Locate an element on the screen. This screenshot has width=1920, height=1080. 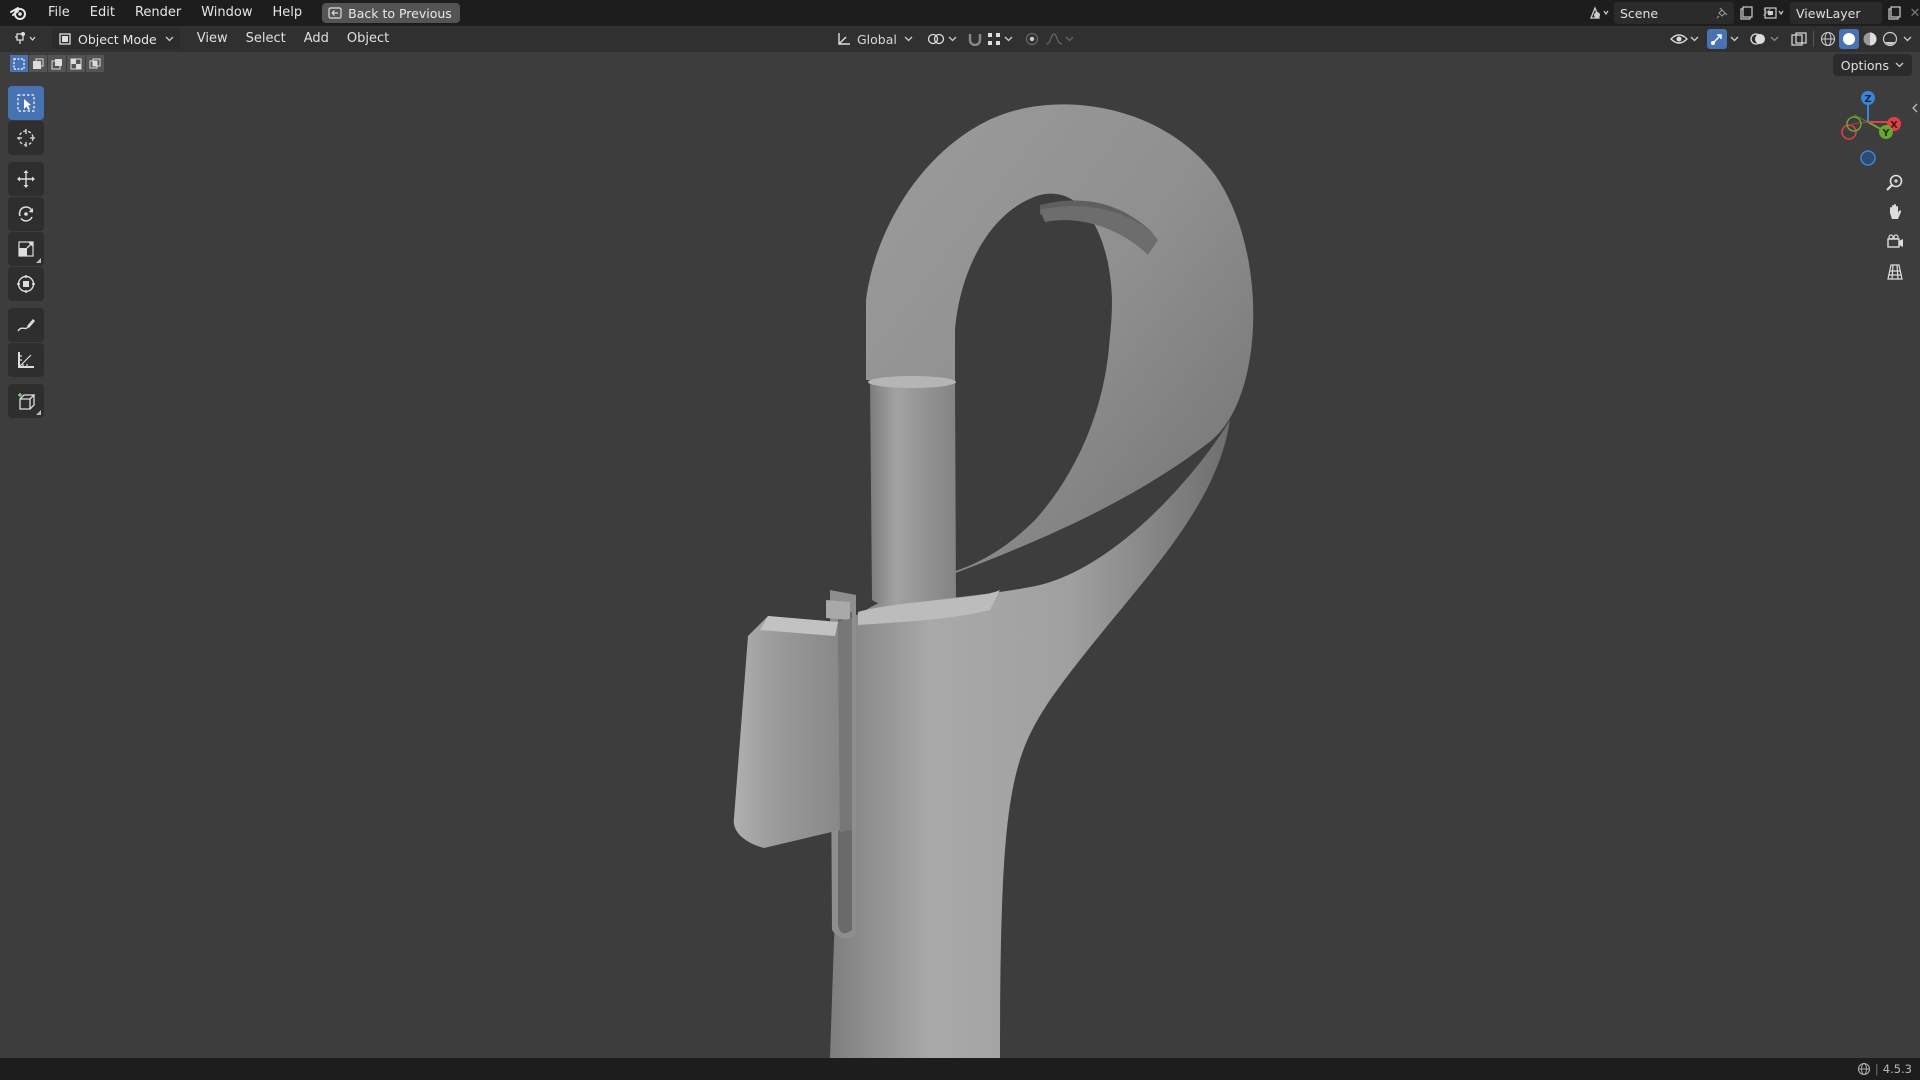
rotate-tool-icon is located at coordinates (26, 214).